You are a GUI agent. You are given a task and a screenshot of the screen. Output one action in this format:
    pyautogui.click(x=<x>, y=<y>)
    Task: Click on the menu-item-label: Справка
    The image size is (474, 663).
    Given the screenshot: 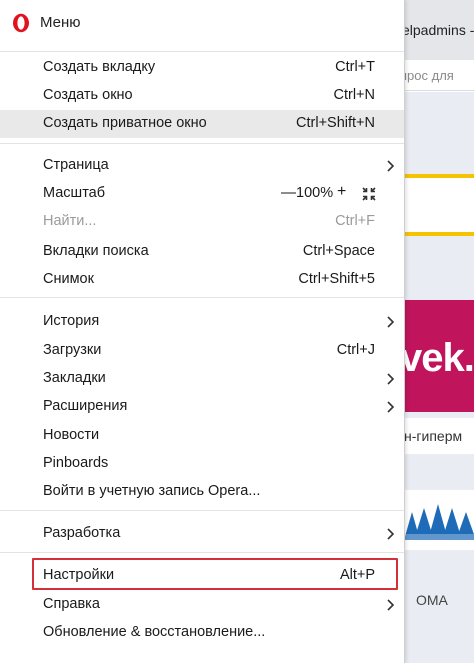 What is the action you would take?
    pyautogui.click(x=71, y=604)
    